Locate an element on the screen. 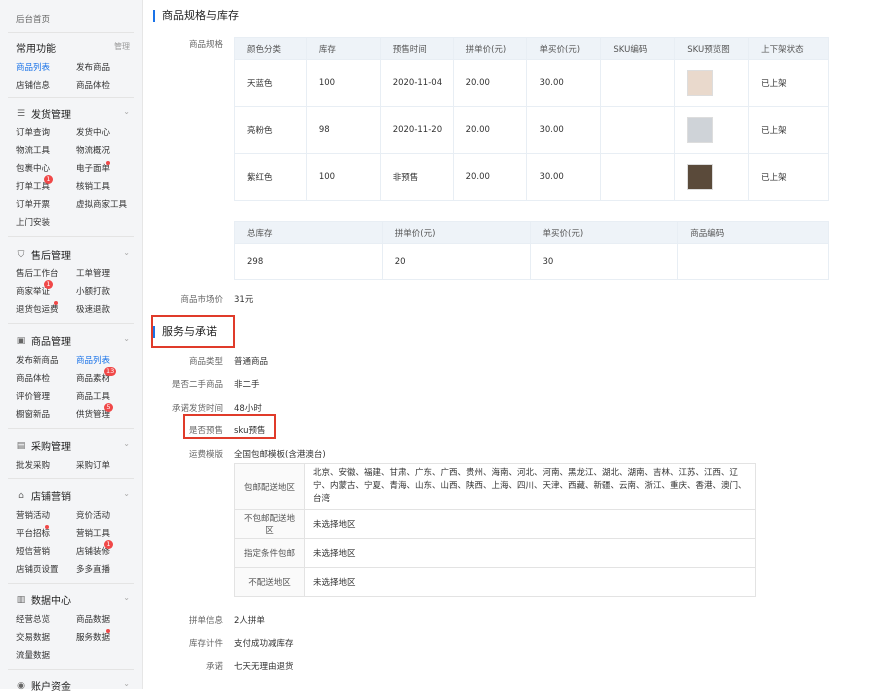 The width and height of the screenshot is (896, 693). section-product-title: ▣ 商品管理 is located at coordinates (43, 341).